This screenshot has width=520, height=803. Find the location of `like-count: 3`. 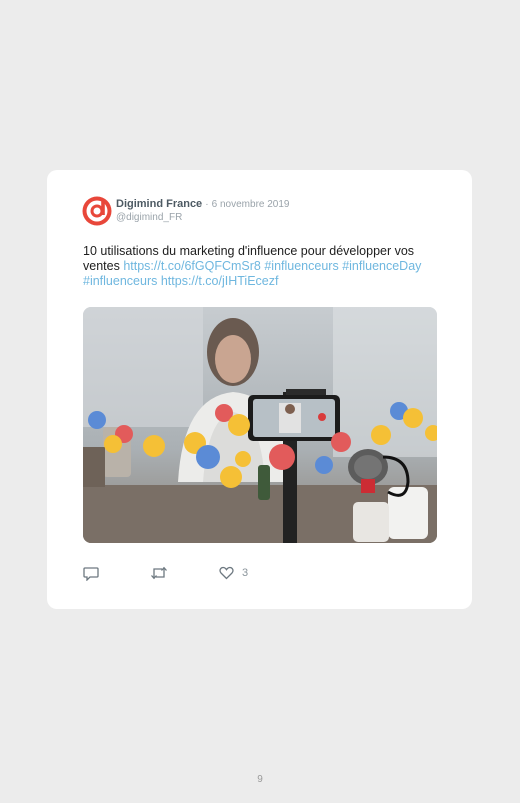

like-count: 3 is located at coordinates (245, 573).